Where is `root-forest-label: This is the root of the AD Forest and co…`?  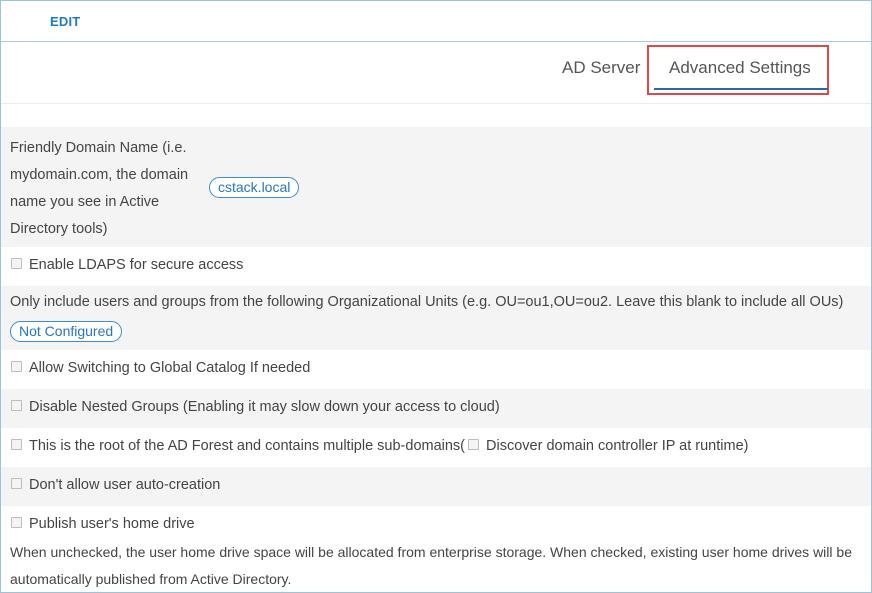
root-forest-label: This is the root of the AD Forest and co… is located at coordinates (247, 446).